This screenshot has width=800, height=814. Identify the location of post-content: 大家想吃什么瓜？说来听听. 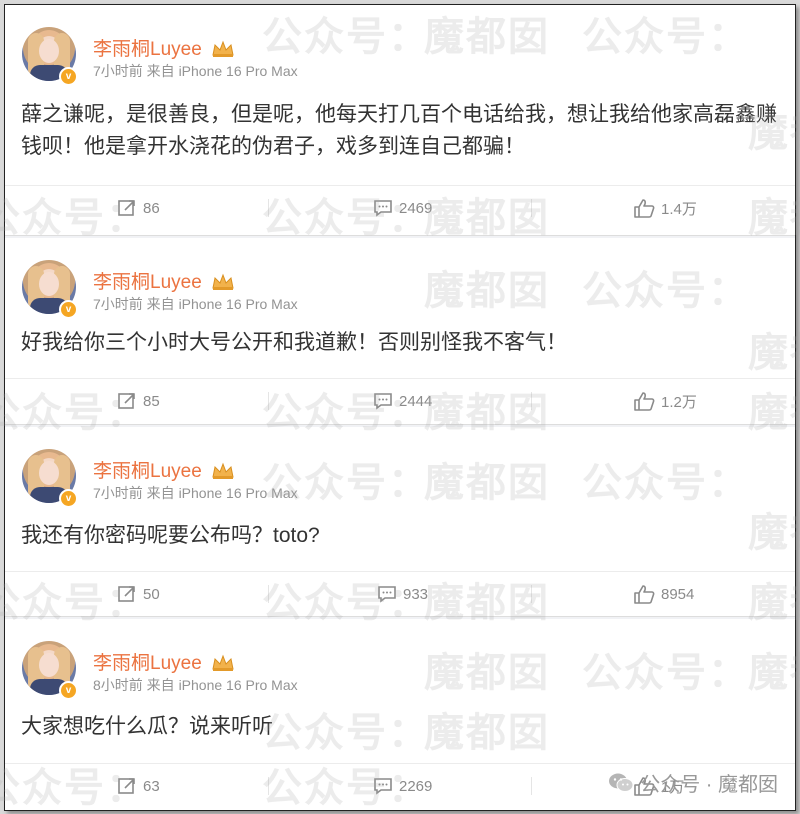
(147, 726).